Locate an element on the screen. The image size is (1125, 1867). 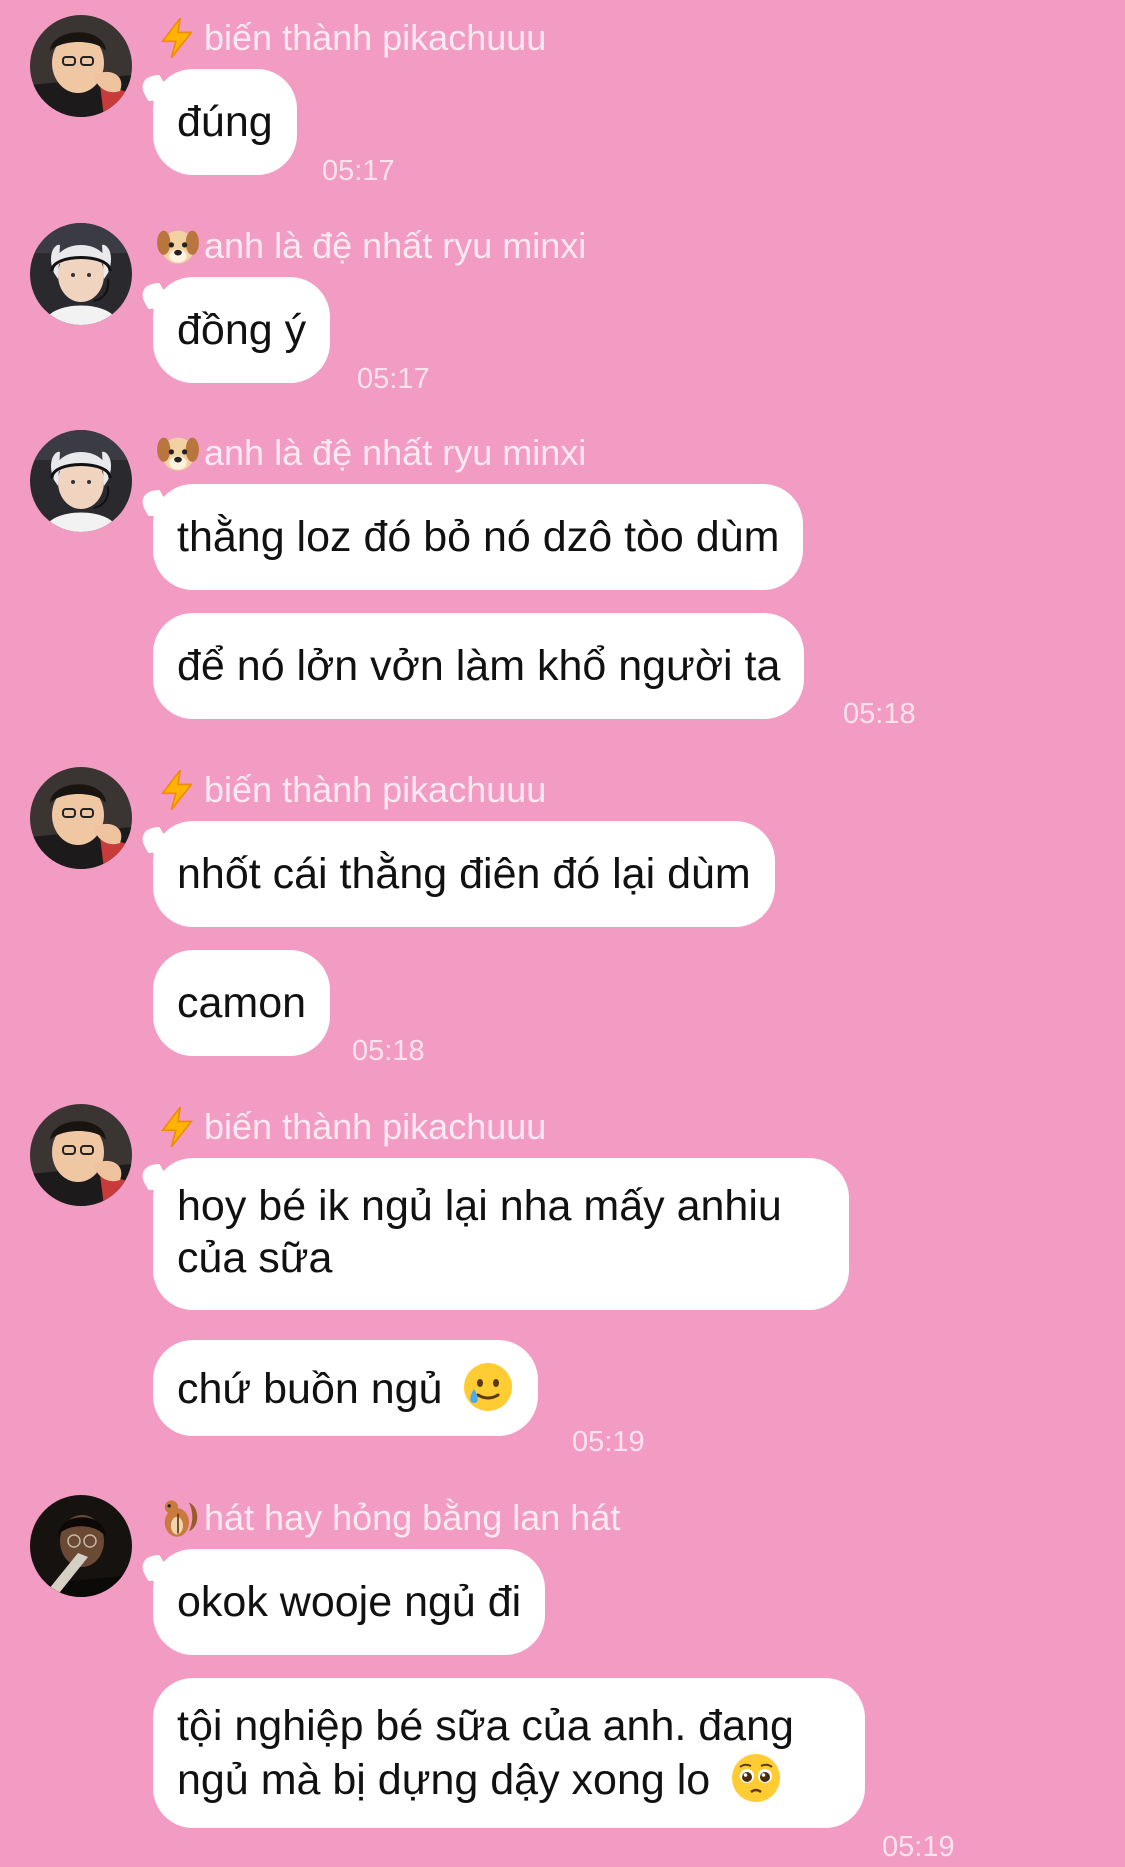
message-text: tội nghiệp bé sữa của anh. đang is located at coordinates (485, 1726).